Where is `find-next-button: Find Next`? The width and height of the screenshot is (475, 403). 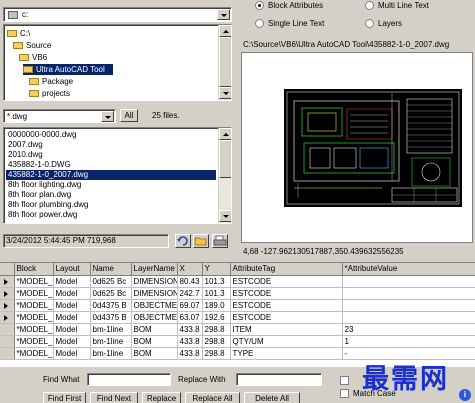 find-next-button: Find Next is located at coordinates (114, 397).